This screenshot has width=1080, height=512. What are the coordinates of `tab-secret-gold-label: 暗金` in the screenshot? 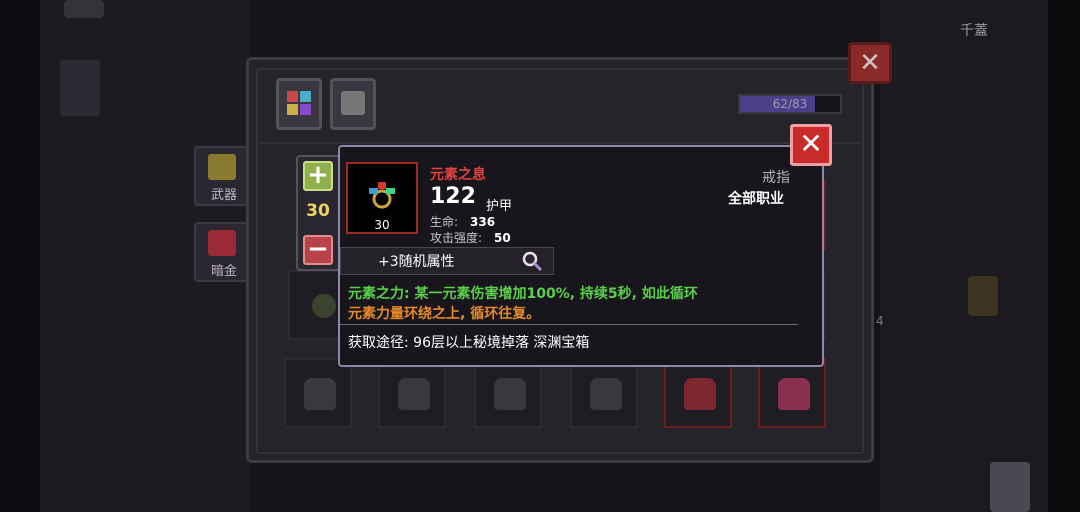 It's located at (223, 271).